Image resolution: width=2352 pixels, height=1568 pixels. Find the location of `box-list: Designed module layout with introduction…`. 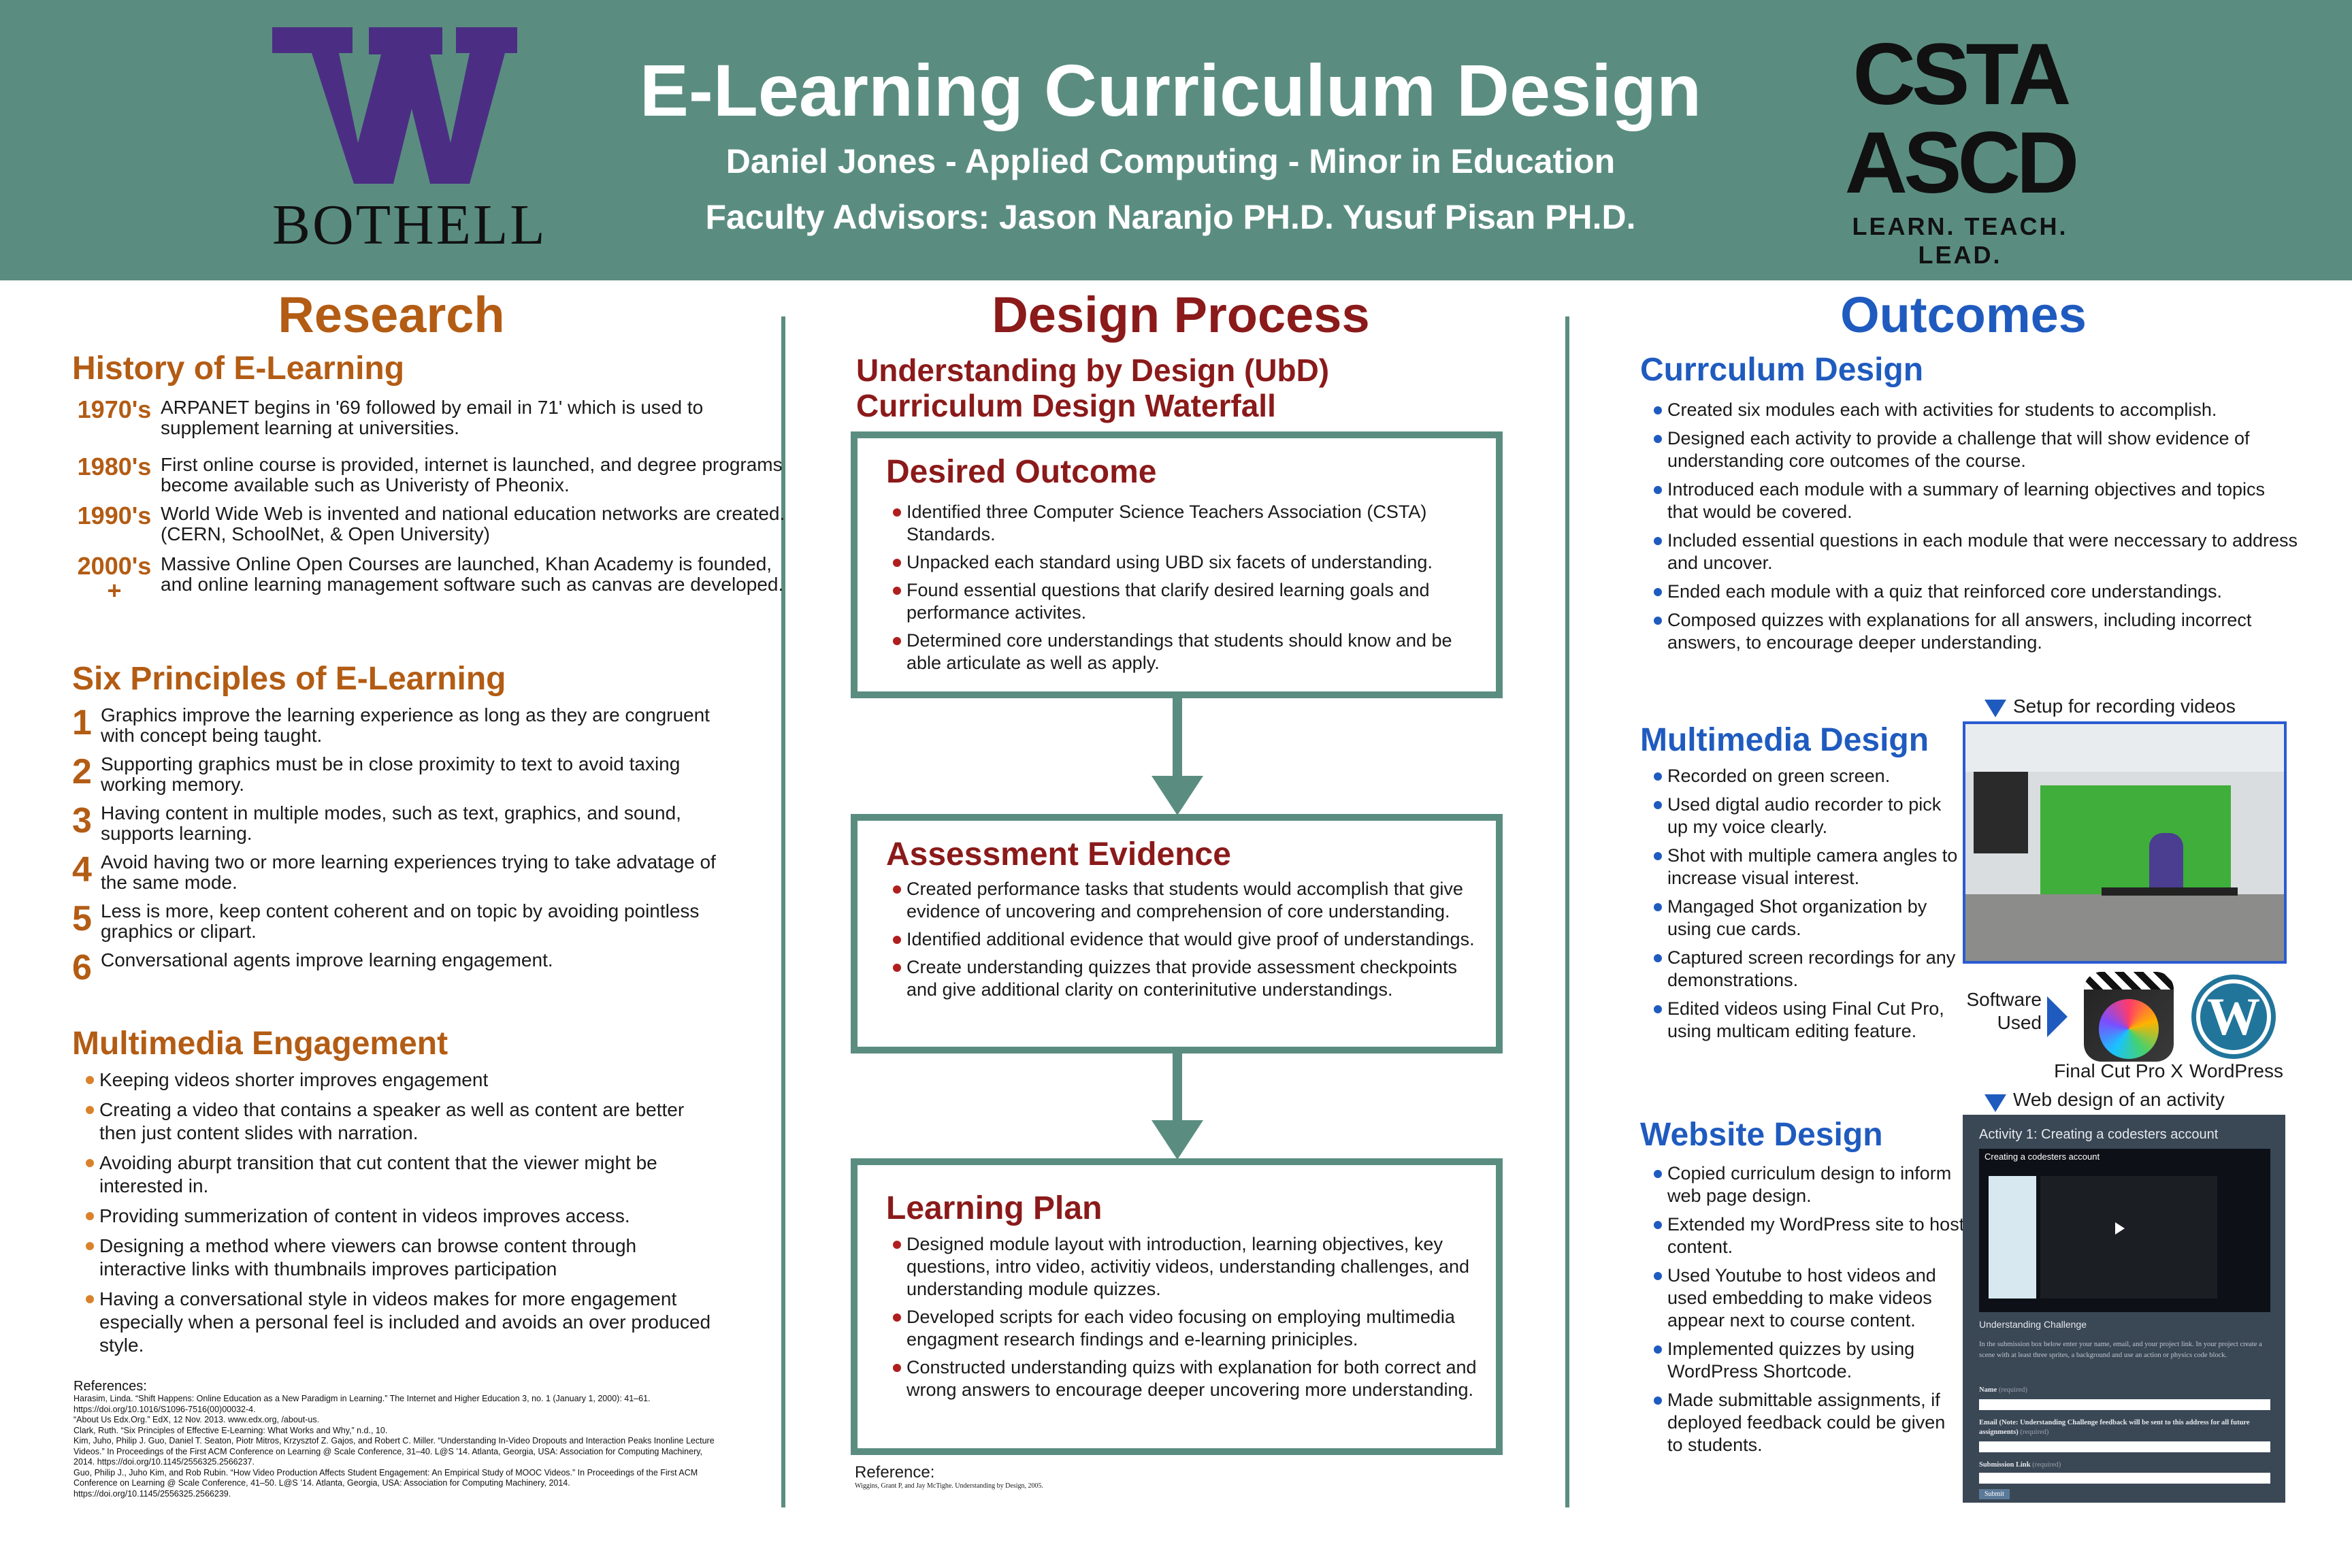

box-list: Designed module layout with introduction… is located at coordinates (1191, 1320).